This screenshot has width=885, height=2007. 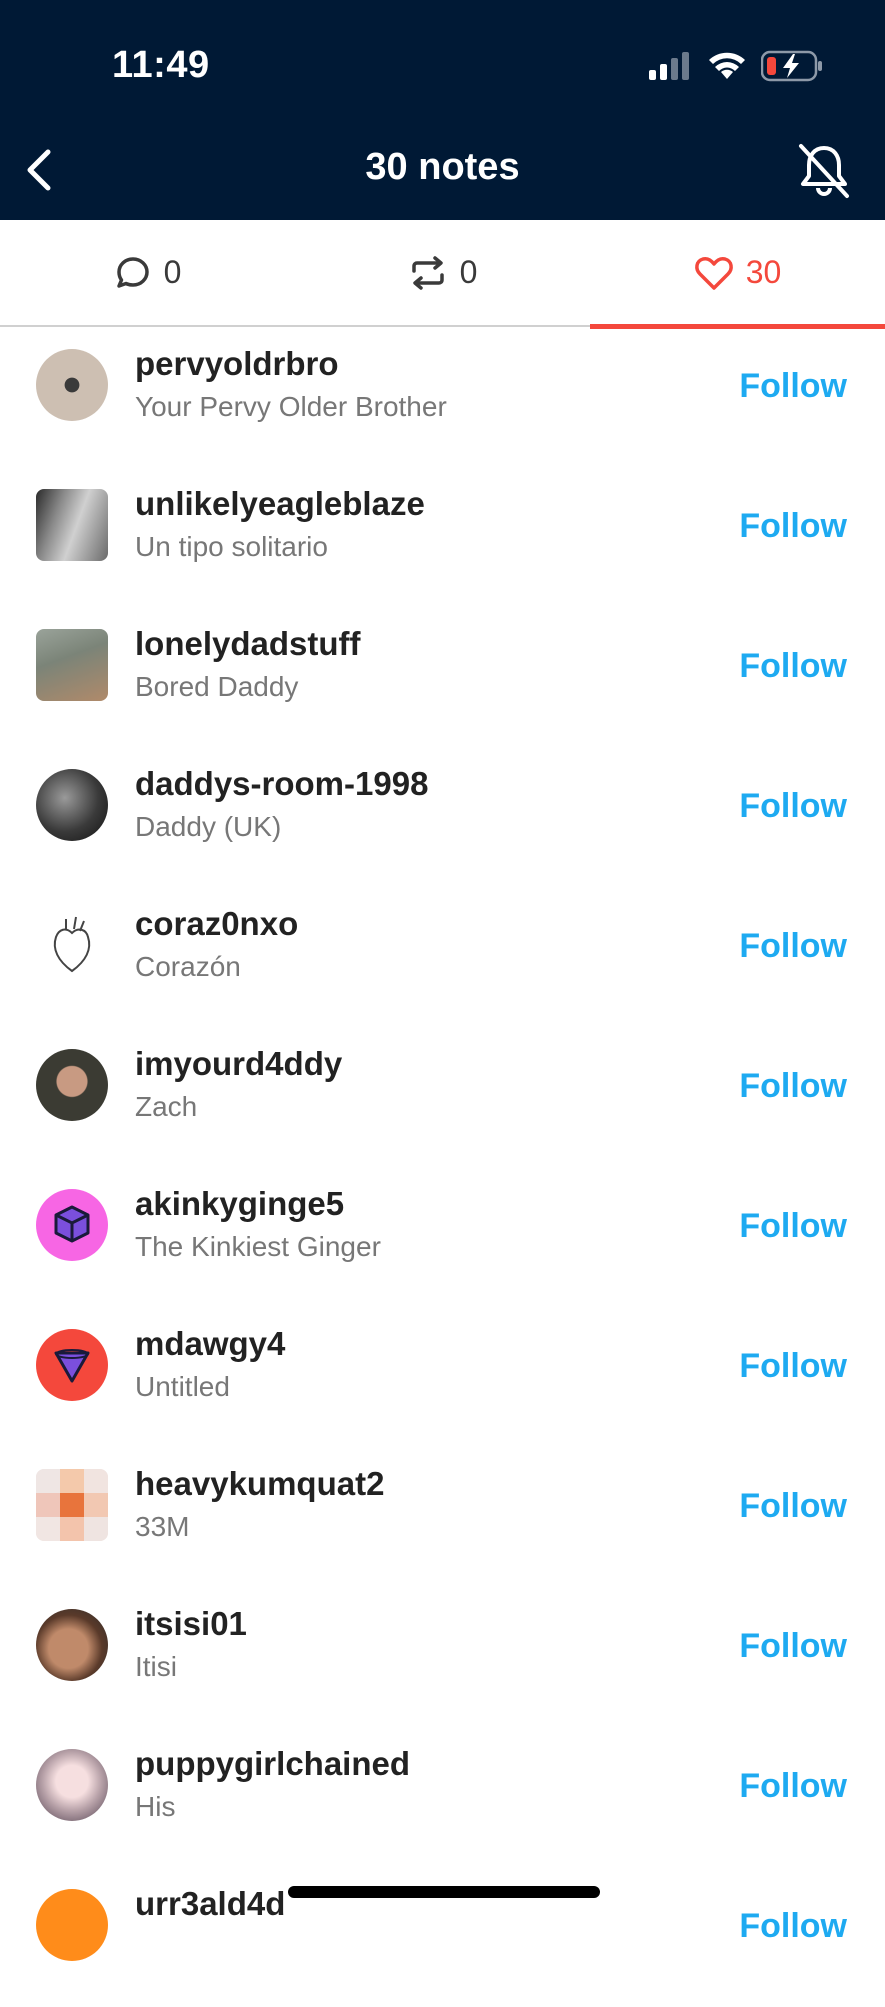 What do you see at coordinates (132, 272) in the screenshot?
I see `comment-icon` at bounding box center [132, 272].